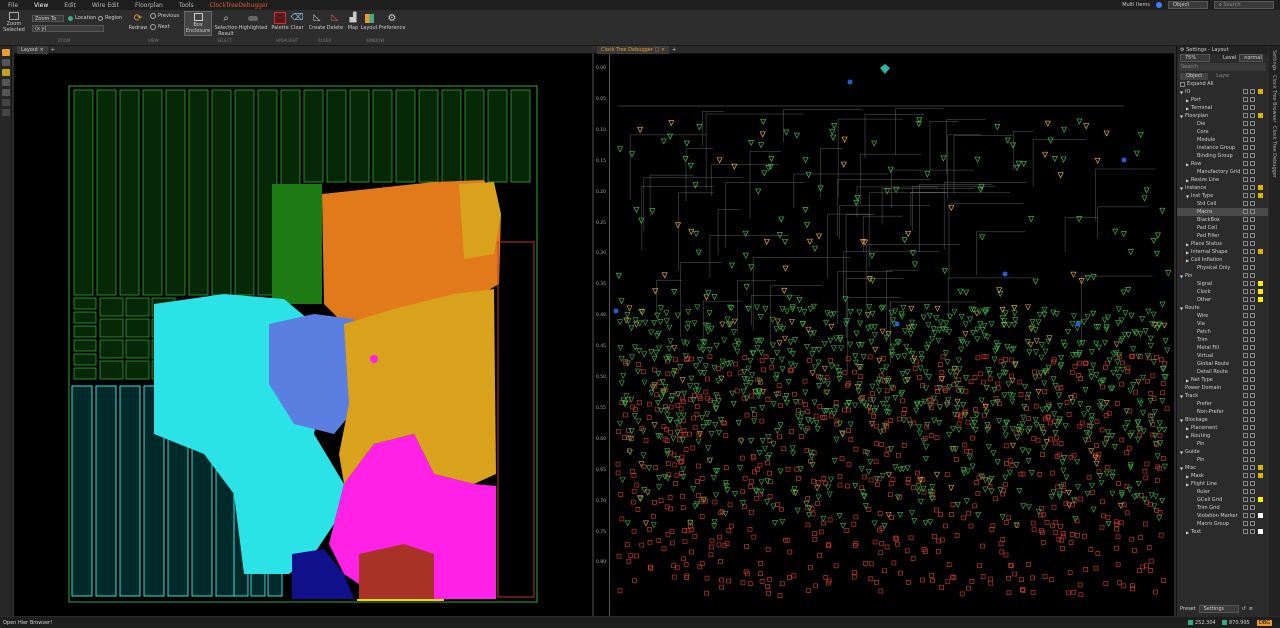 The image size is (1280, 628). What do you see at coordinates (1222, 396) in the screenshot?
I see `tree-item: ▼ Track` at bounding box center [1222, 396].